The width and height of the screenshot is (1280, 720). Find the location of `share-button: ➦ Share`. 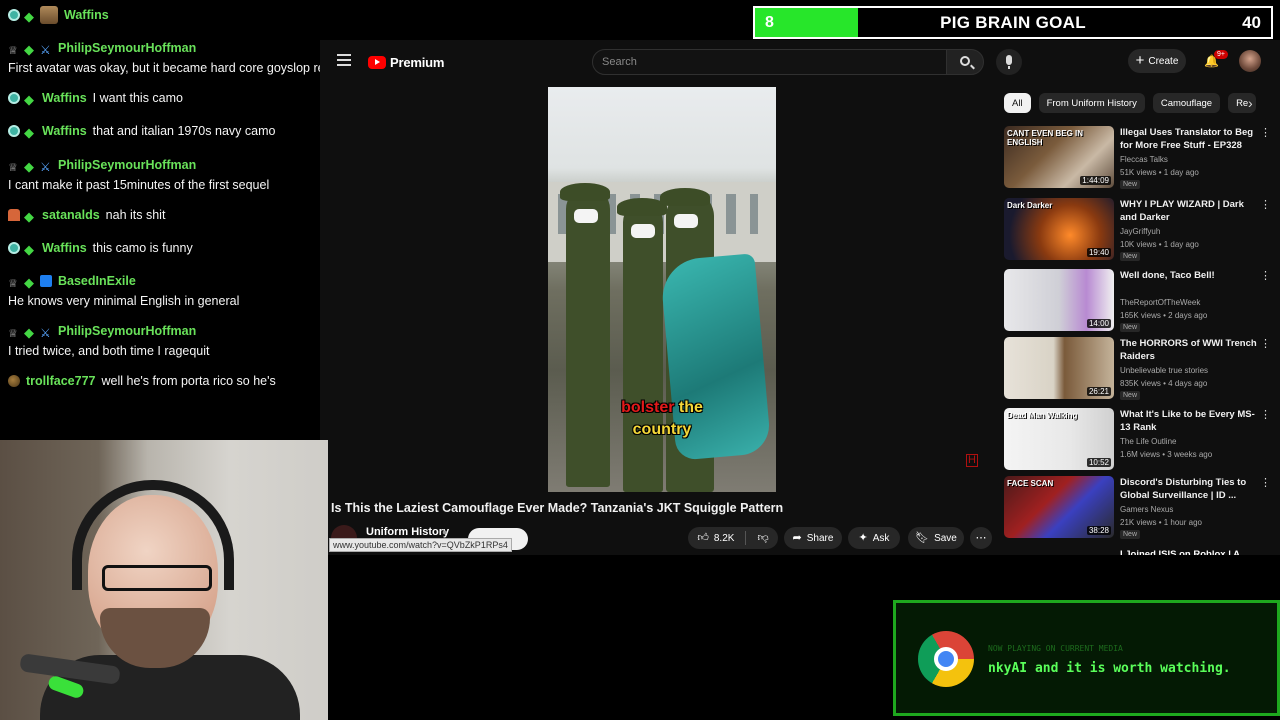

share-button: ➦ Share is located at coordinates (813, 538).